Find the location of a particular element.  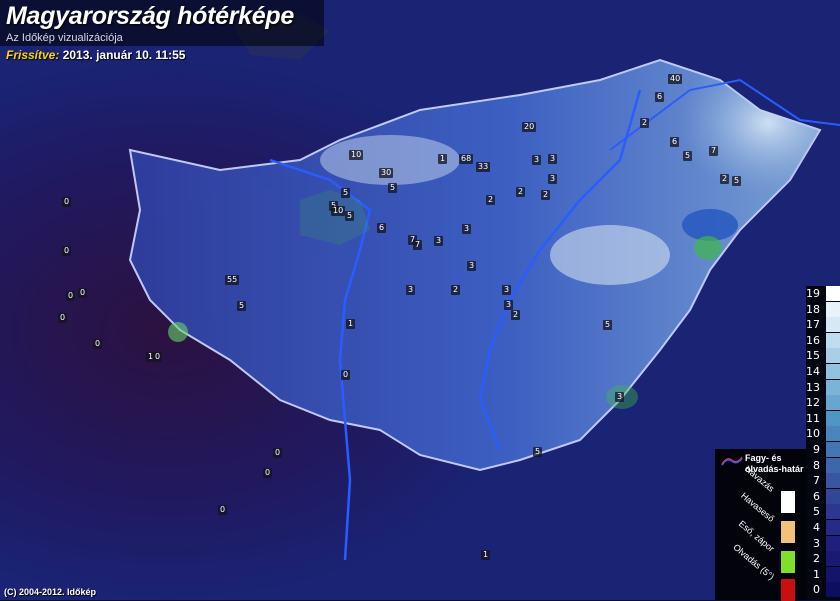

scale-label: 5 is located at coordinates (816, 512).